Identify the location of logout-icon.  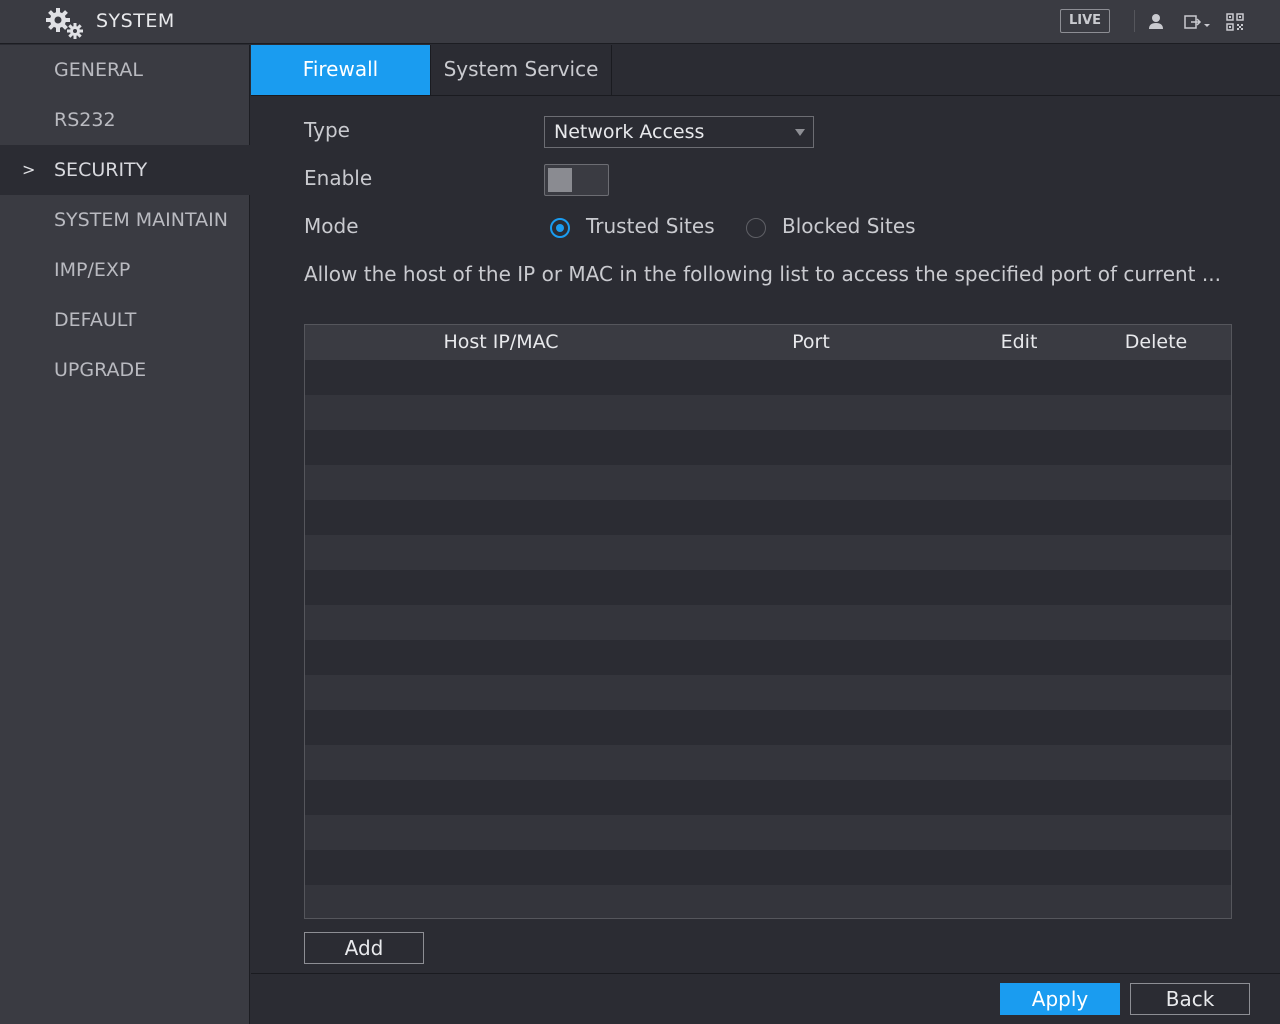
(1198, 22).